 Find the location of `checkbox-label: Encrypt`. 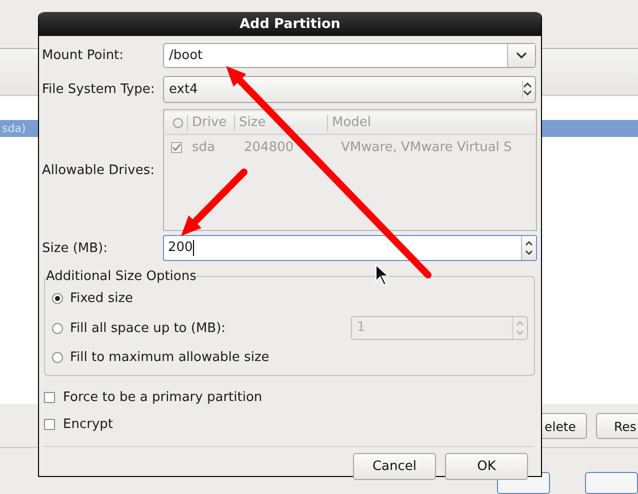

checkbox-label: Encrypt is located at coordinates (88, 424).